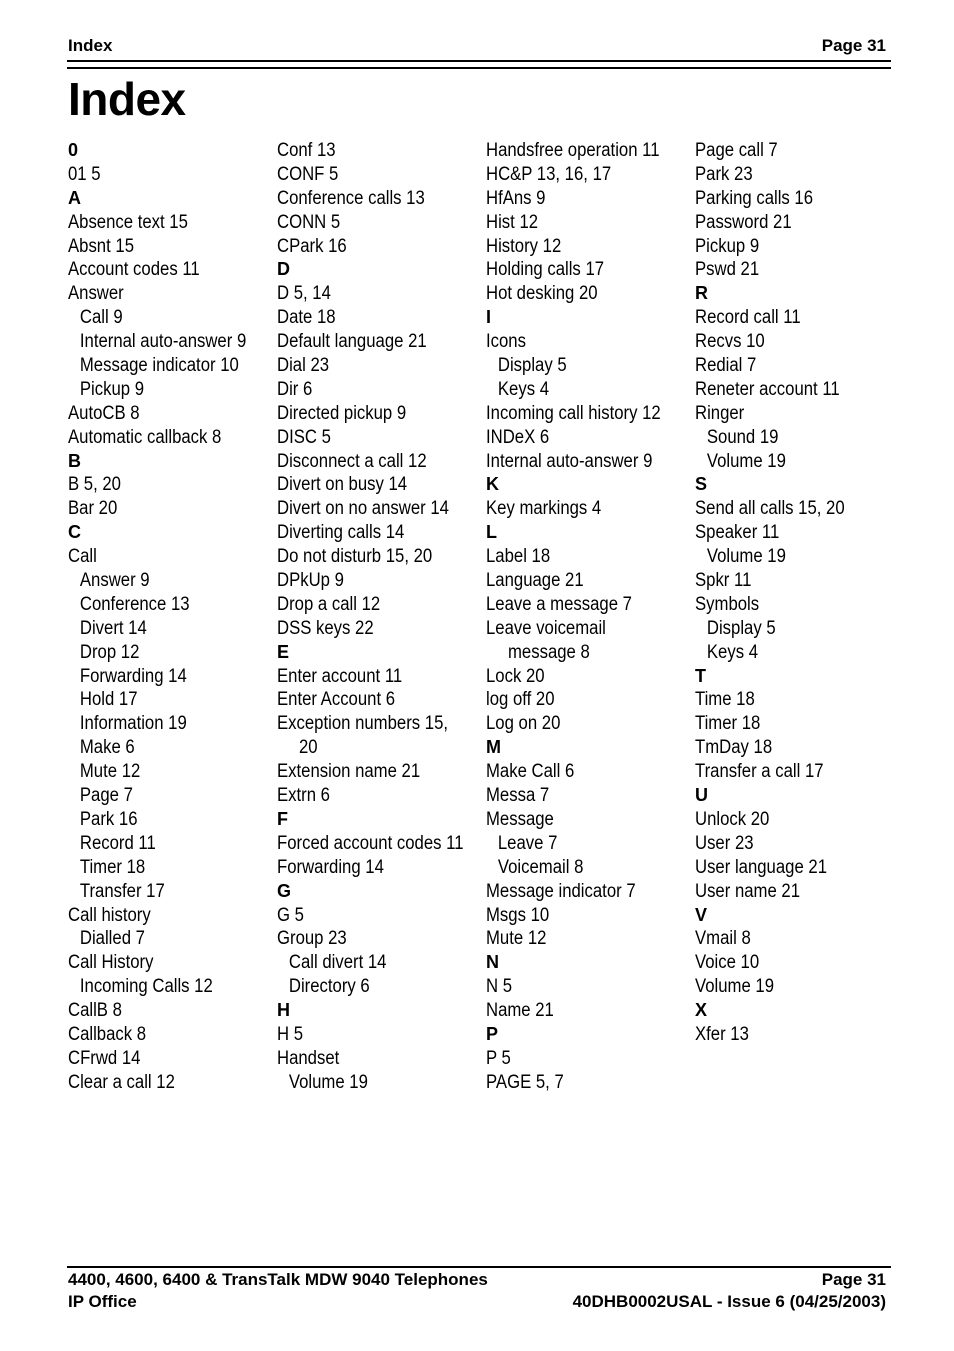 The width and height of the screenshot is (954, 1351). What do you see at coordinates (492, 1033) in the screenshot?
I see `index-letter-heading: P` at bounding box center [492, 1033].